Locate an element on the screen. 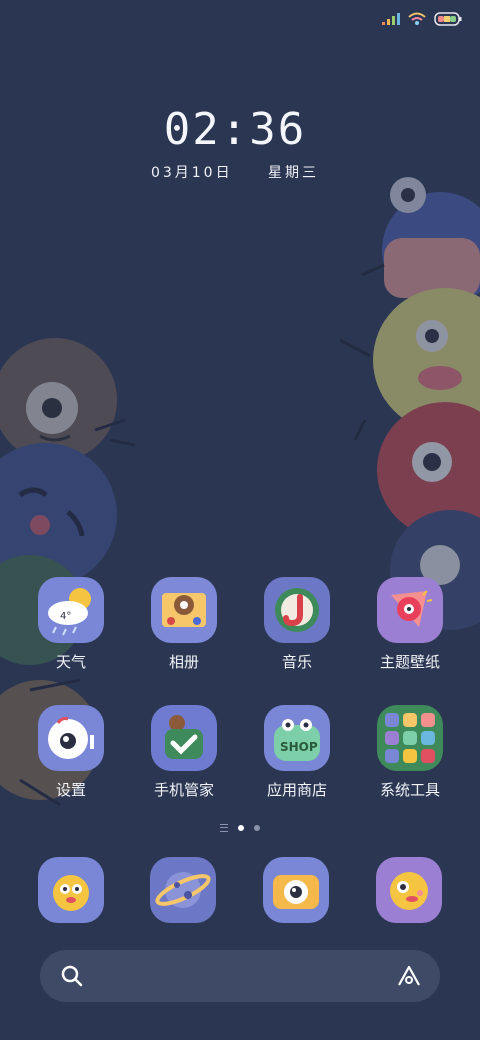  app-phone-manager: 手机管家 is located at coordinates (184, 752).